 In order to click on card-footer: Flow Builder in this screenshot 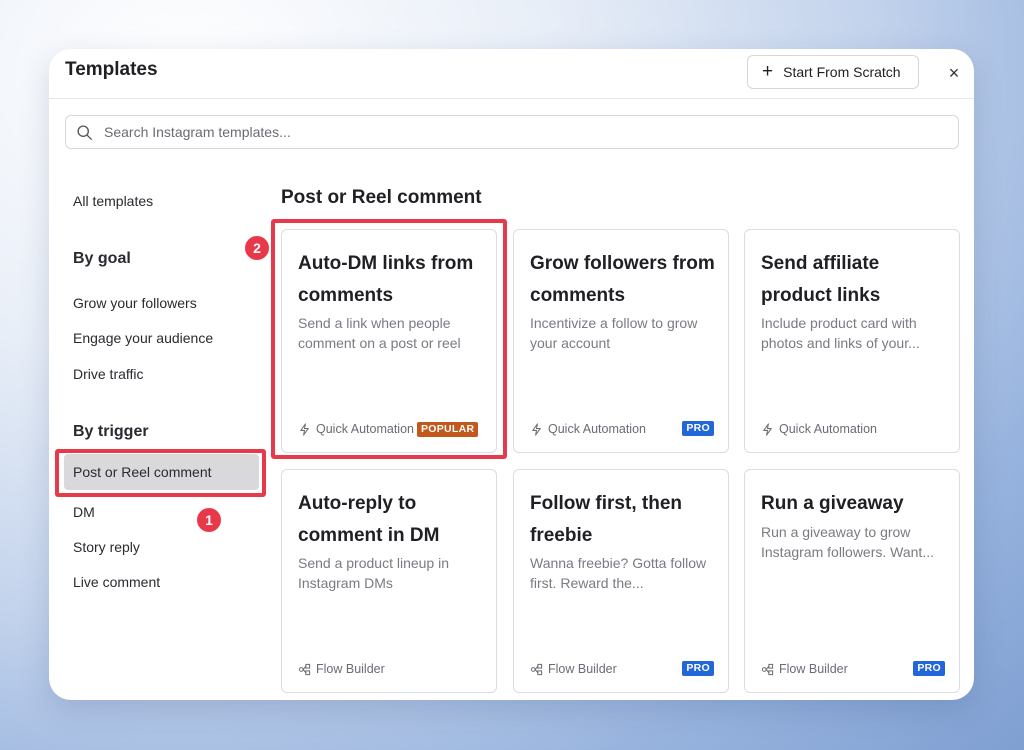, I will do `click(390, 669)`.